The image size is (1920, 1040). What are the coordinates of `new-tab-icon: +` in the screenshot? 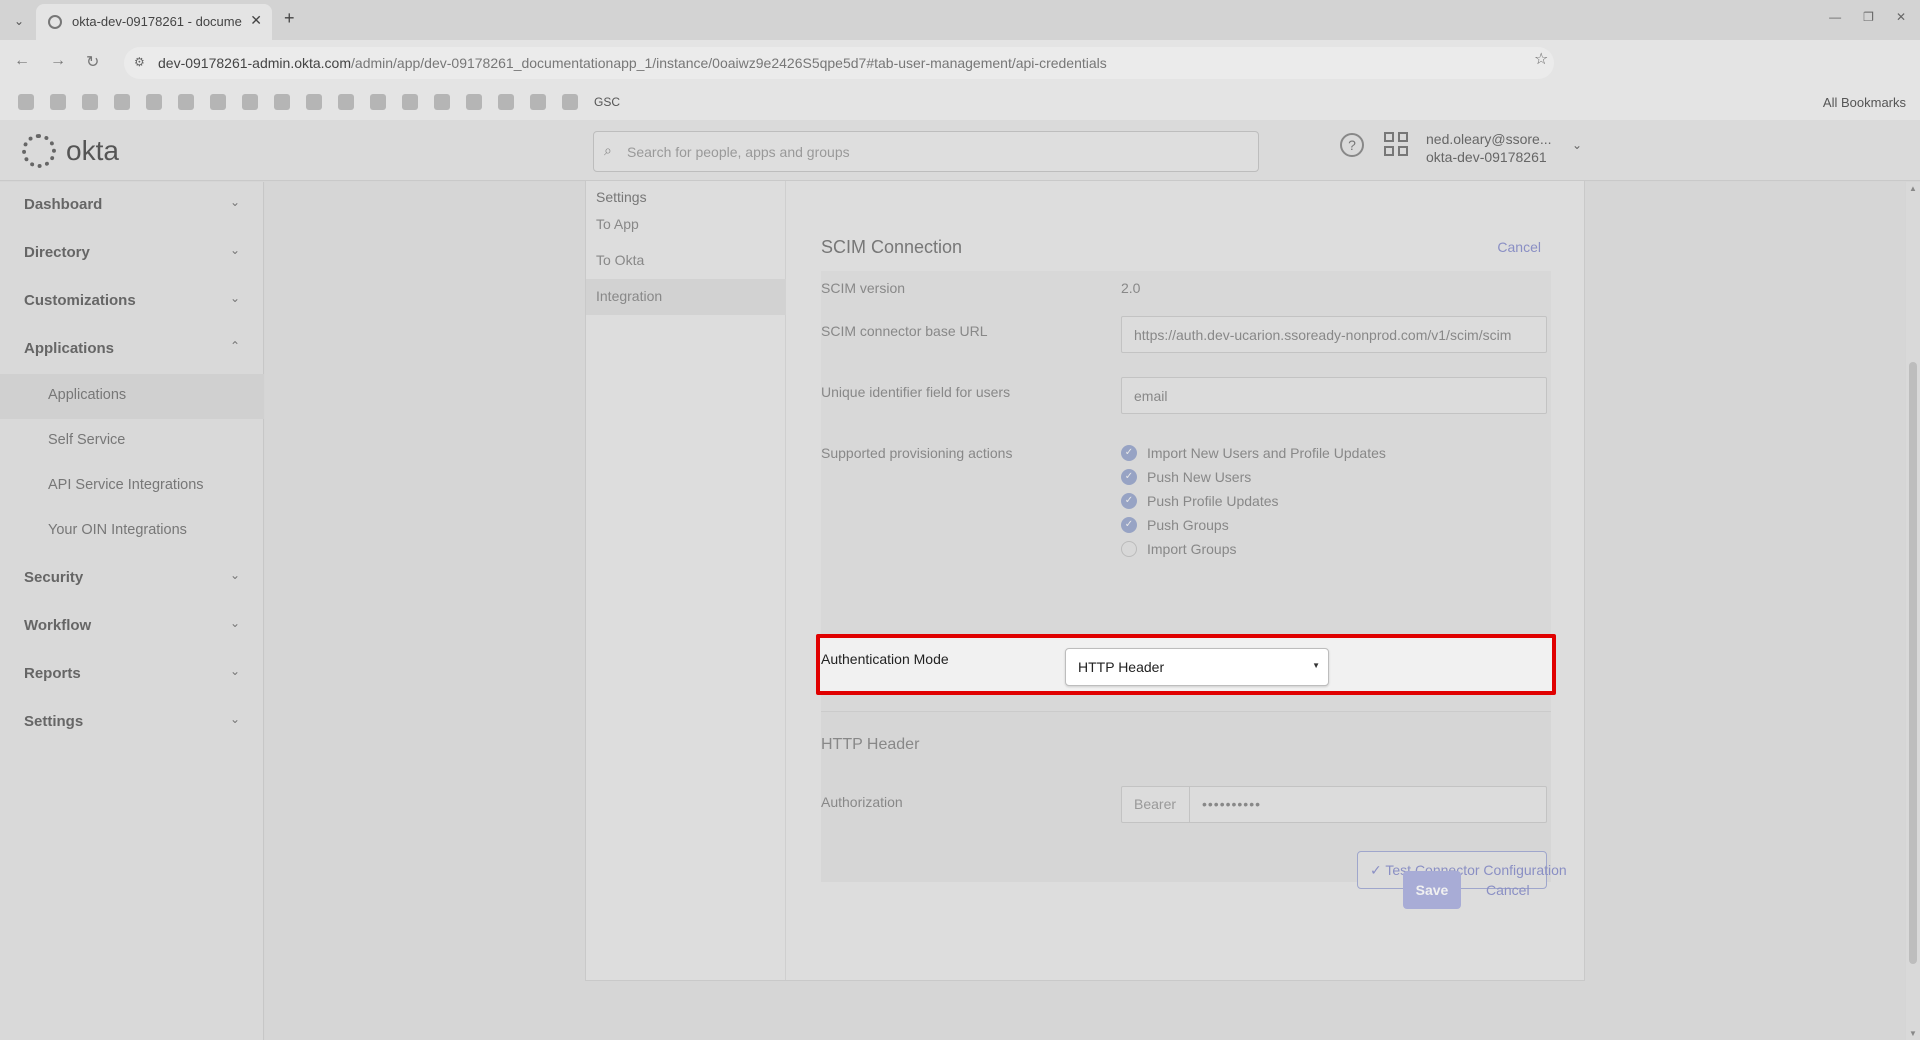 It's located at (289, 18).